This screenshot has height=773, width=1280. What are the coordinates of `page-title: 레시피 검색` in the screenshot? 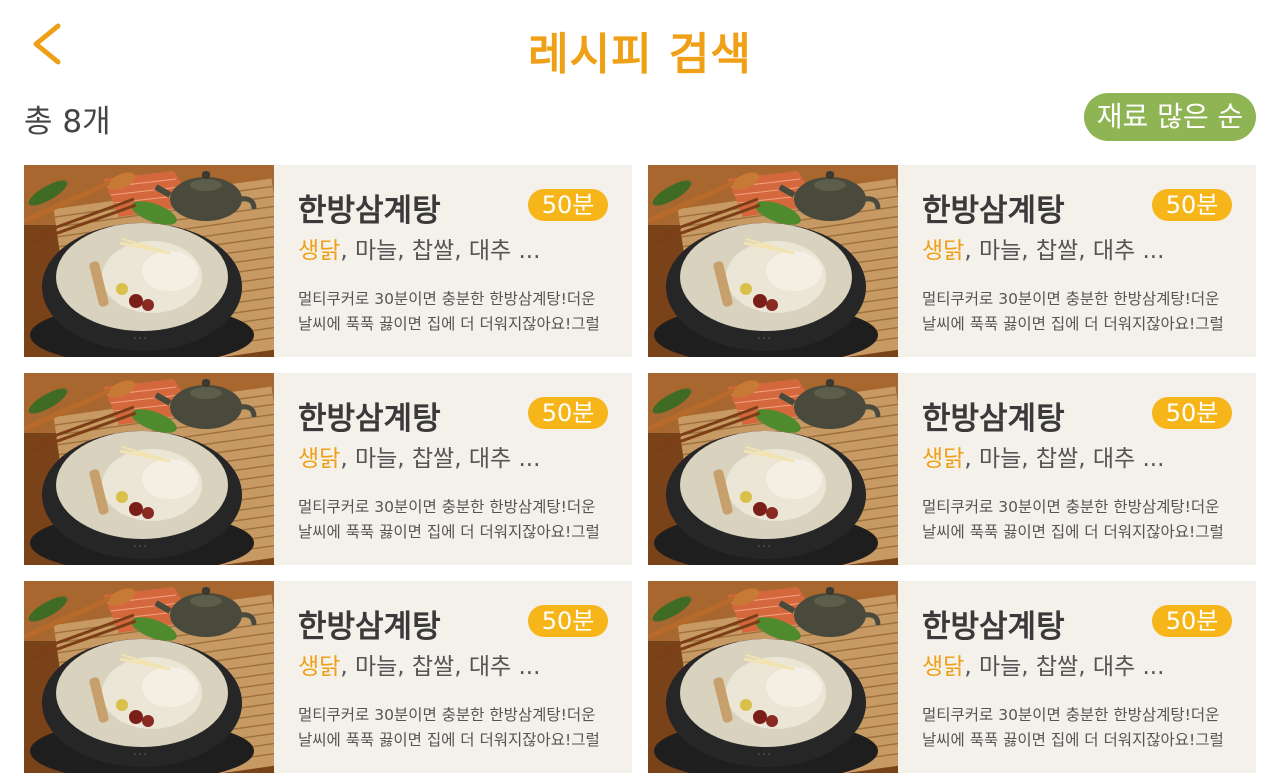 It's located at (640, 54).